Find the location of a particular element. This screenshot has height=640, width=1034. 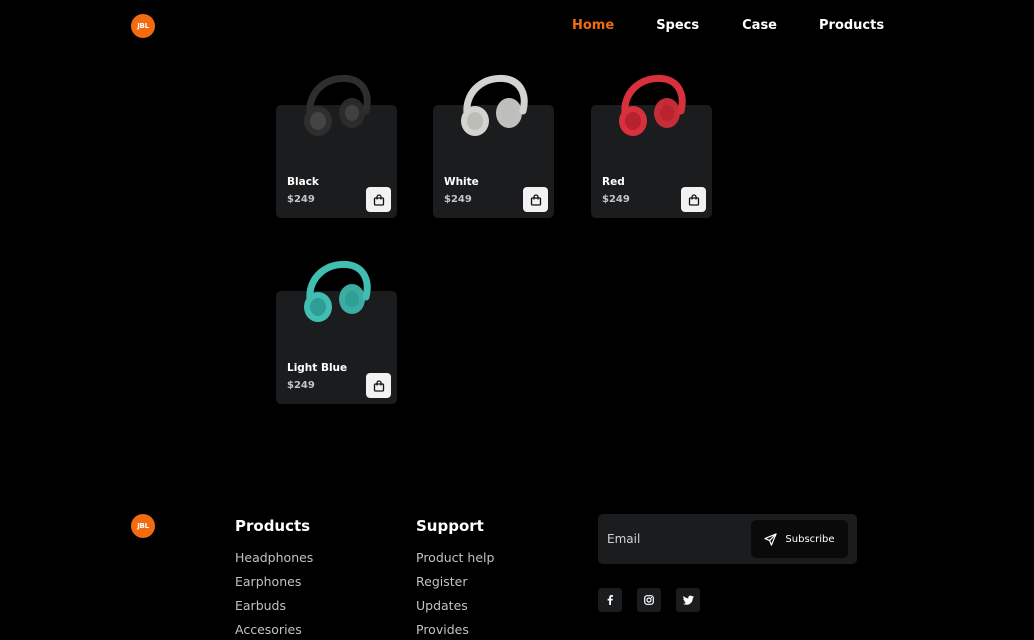

twitter-link is located at coordinates (688, 600).